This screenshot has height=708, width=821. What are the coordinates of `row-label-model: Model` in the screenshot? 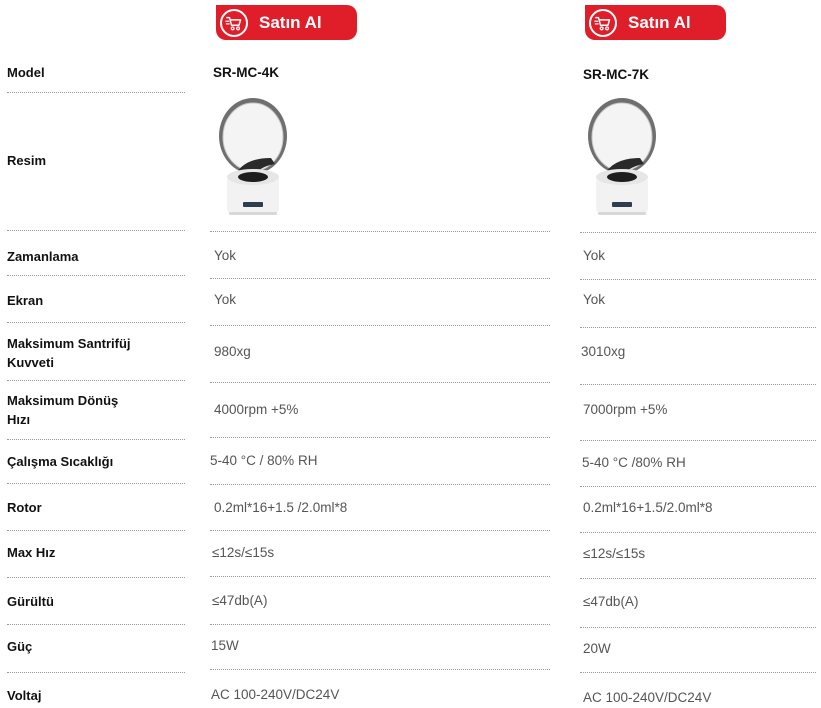 It's located at (26, 72).